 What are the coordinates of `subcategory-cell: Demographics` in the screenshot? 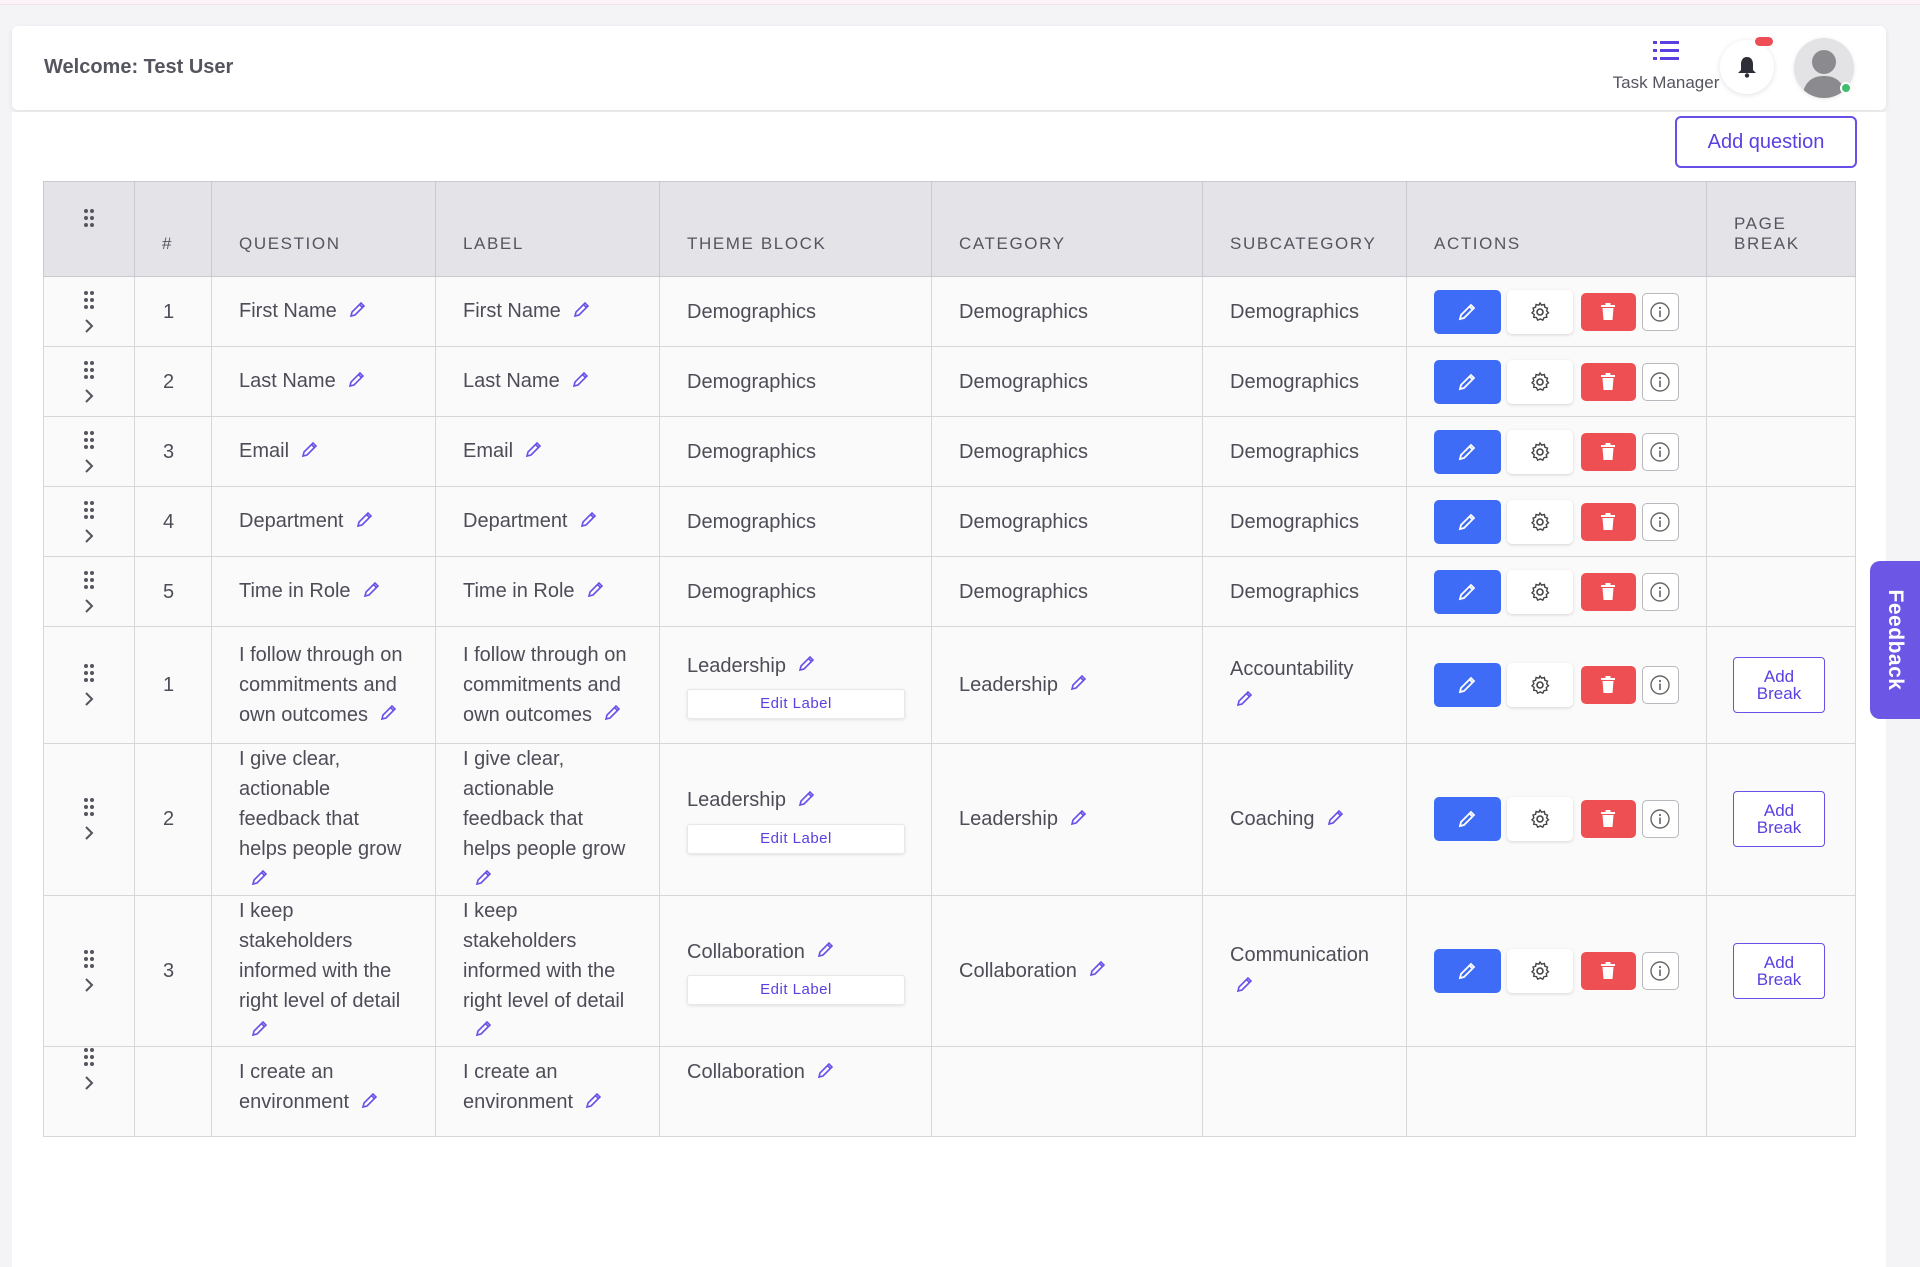 It's located at (1304, 591).